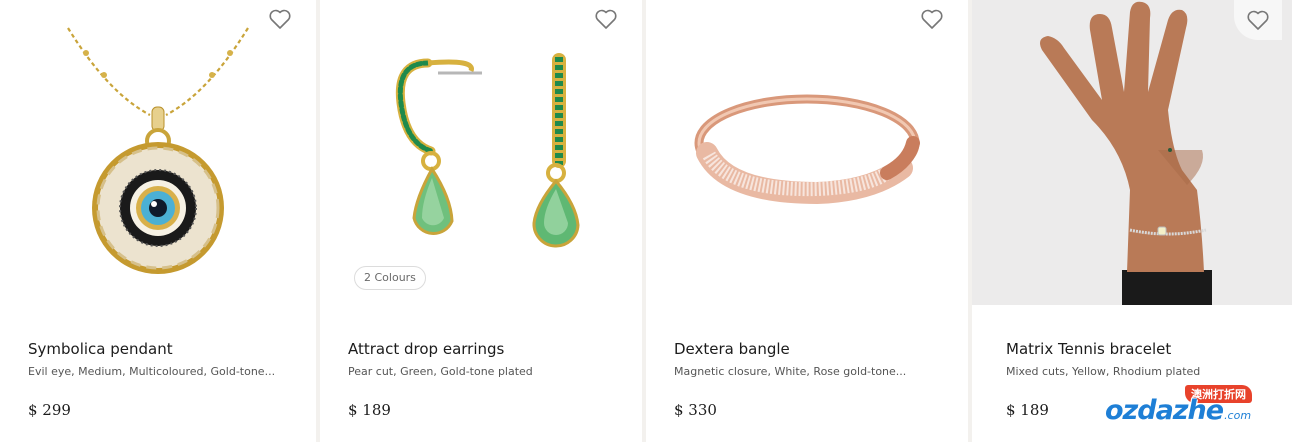  What do you see at coordinates (1238, 415) in the screenshot?
I see `watermark-domain: .com` at bounding box center [1238, 415].